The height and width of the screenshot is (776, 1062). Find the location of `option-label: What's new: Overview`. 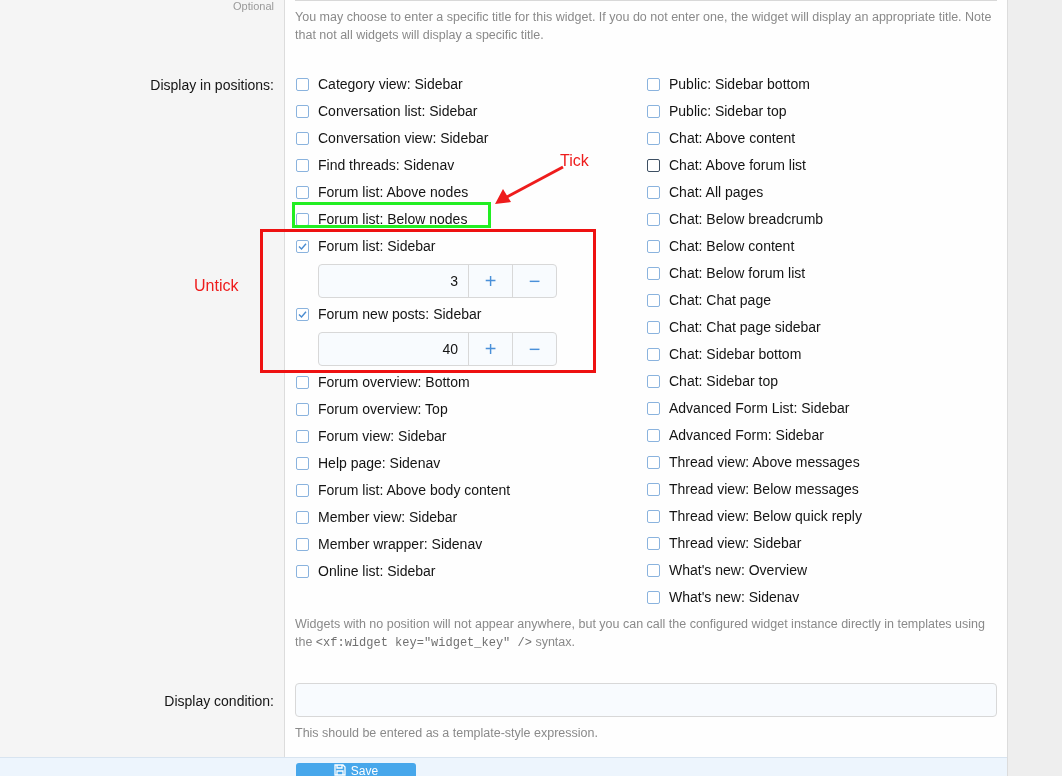

option-label: What's new: Overview is located at coordinates (738, 570).